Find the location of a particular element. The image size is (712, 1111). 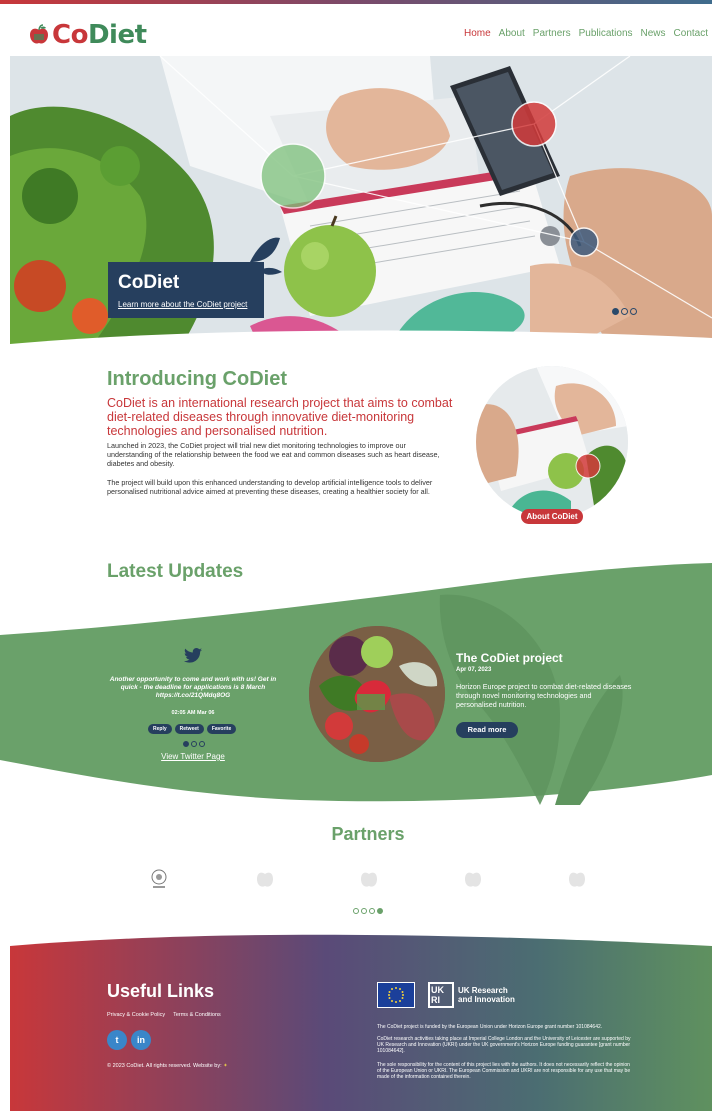

nav-about: About is located at coordinates (512, 33).